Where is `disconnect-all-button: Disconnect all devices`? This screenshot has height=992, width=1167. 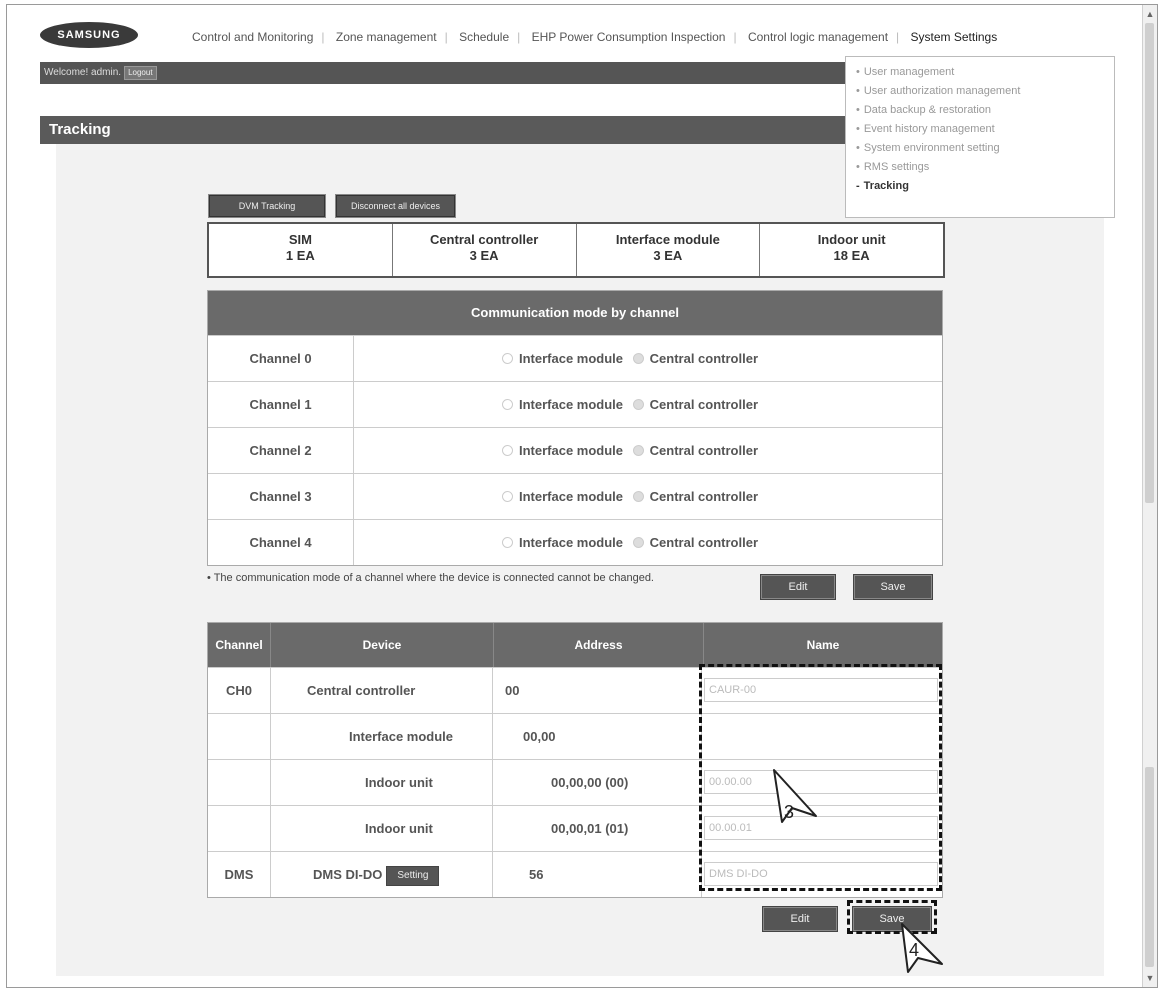
disconnect-all-button: Disconnect all devices is located at coordinates (395, 206).